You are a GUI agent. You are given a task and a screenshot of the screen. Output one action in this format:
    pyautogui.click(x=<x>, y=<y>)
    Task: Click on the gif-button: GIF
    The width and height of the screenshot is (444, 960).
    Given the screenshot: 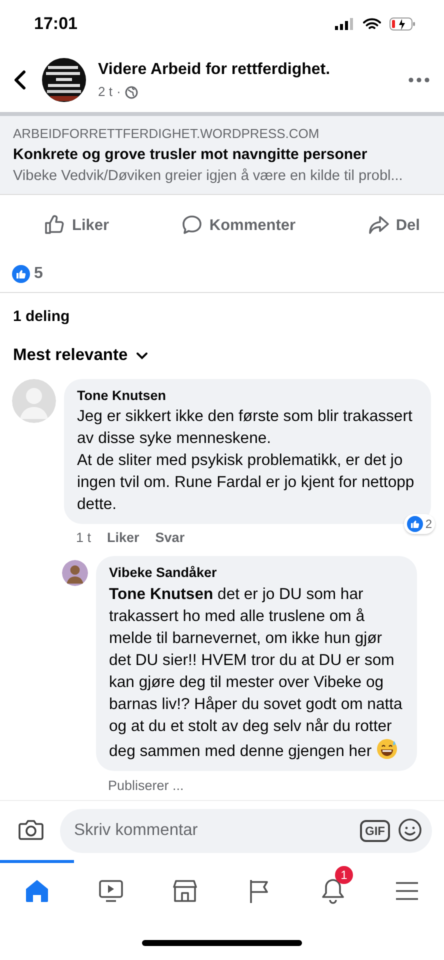 What is the action you would take?
    pyautogui.click(x=375, y=831)
    